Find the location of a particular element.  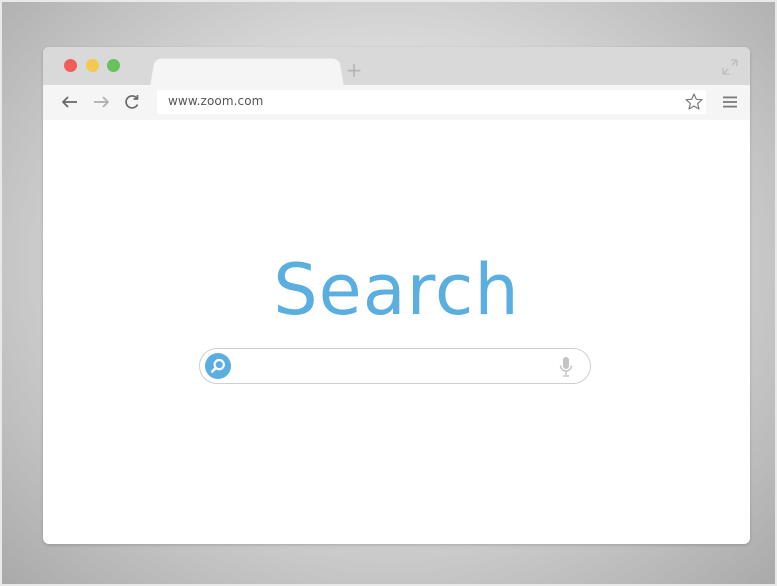

browser-toolbar: www.zoom.com is located at coordinates (396, 102).